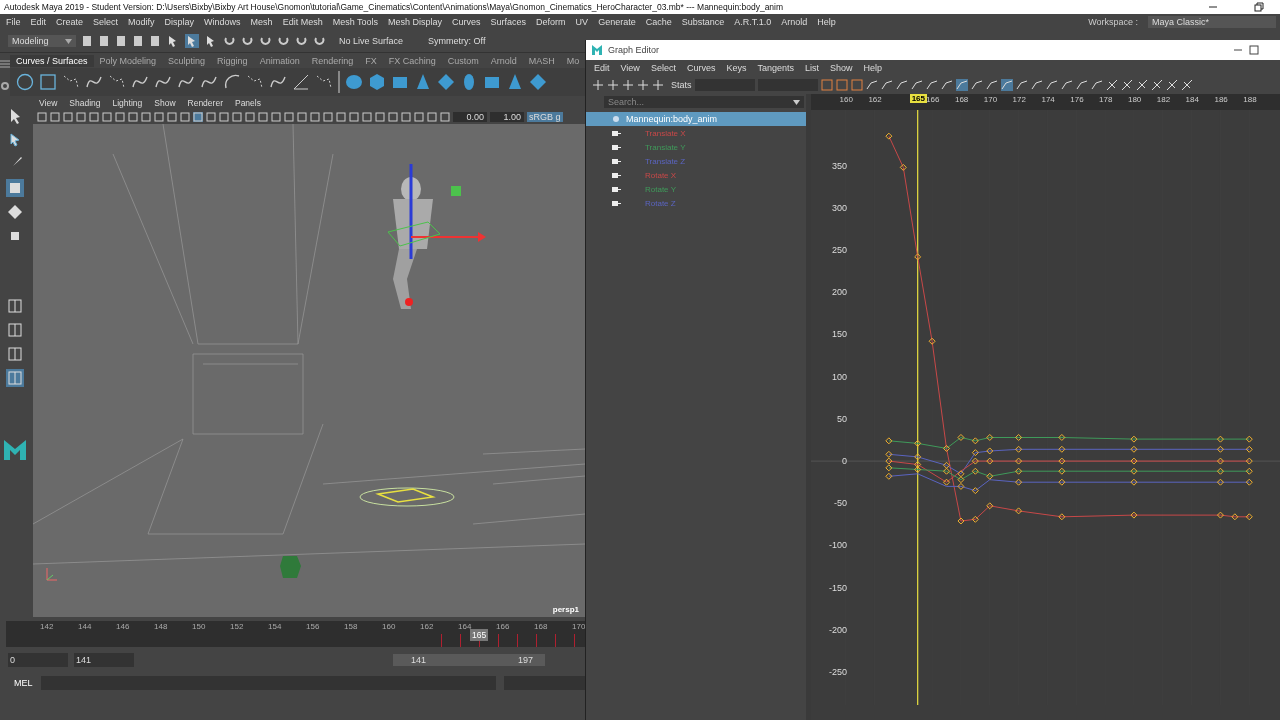 Image resolution: width=1280 pixels, height=720 pixels. What do you see at coordinates (179, 22) in the screenshot?
I see `menu-item: Display` at bounding box center [179, 22].